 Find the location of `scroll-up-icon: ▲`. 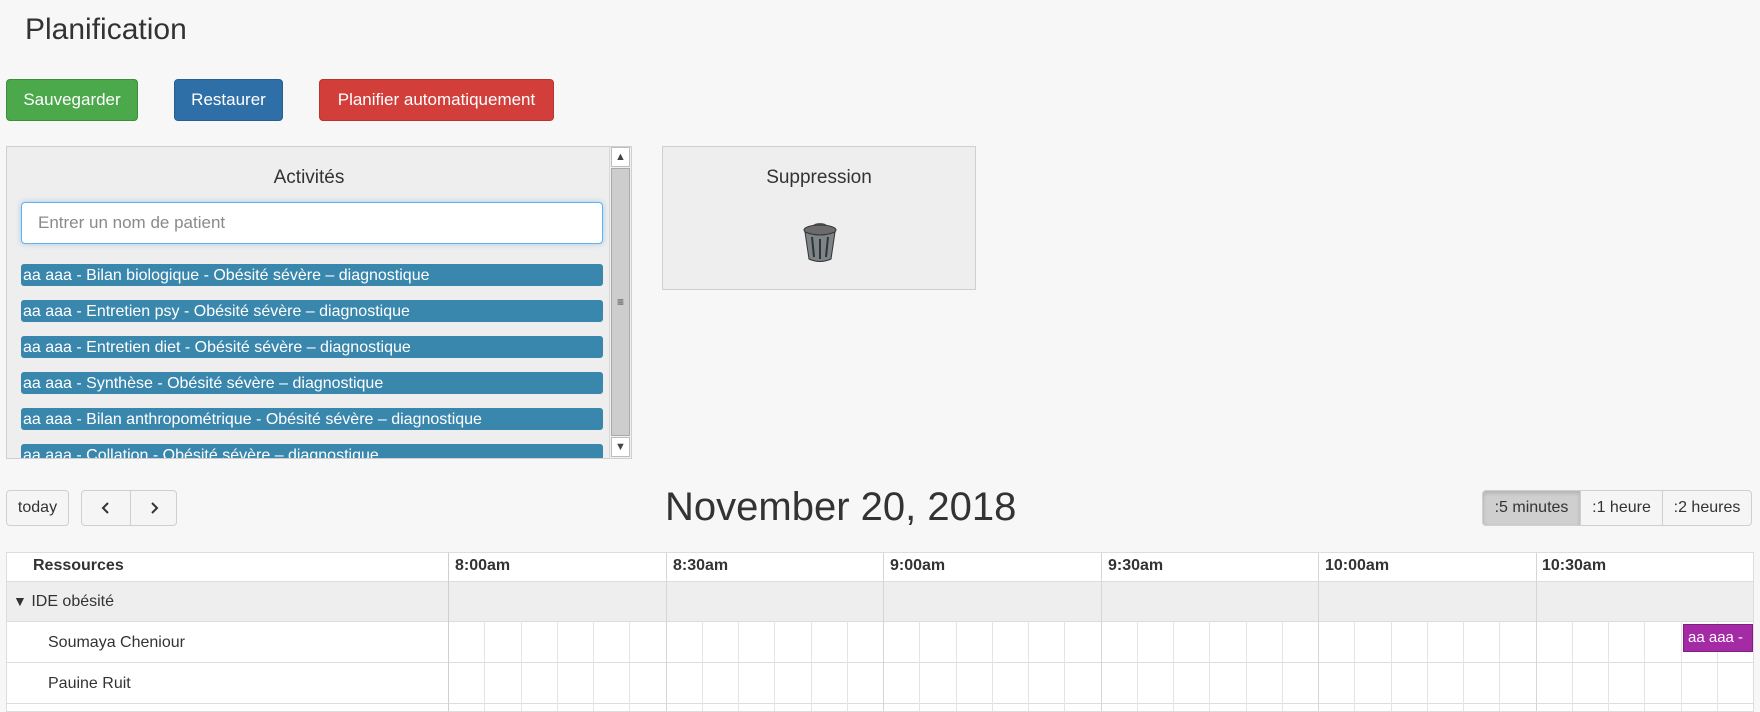

scroll-up-icon: ▲ is located at coordinates (620, 157).